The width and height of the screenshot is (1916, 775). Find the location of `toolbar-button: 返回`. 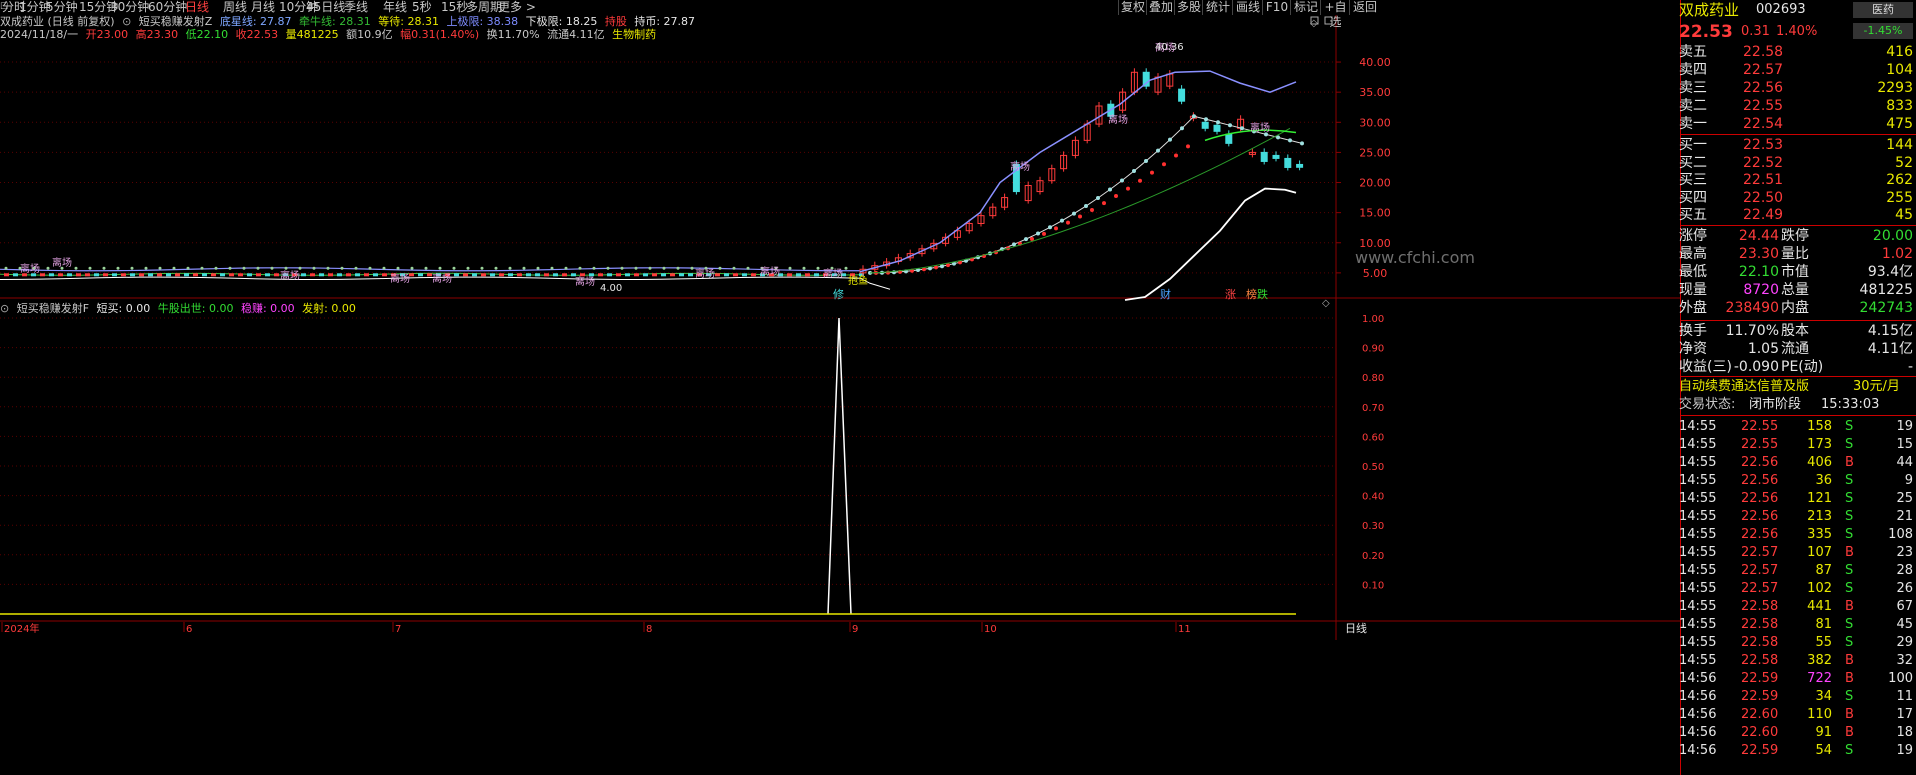

toolbar-button: 返回 is located at coordinates (1364, 7).